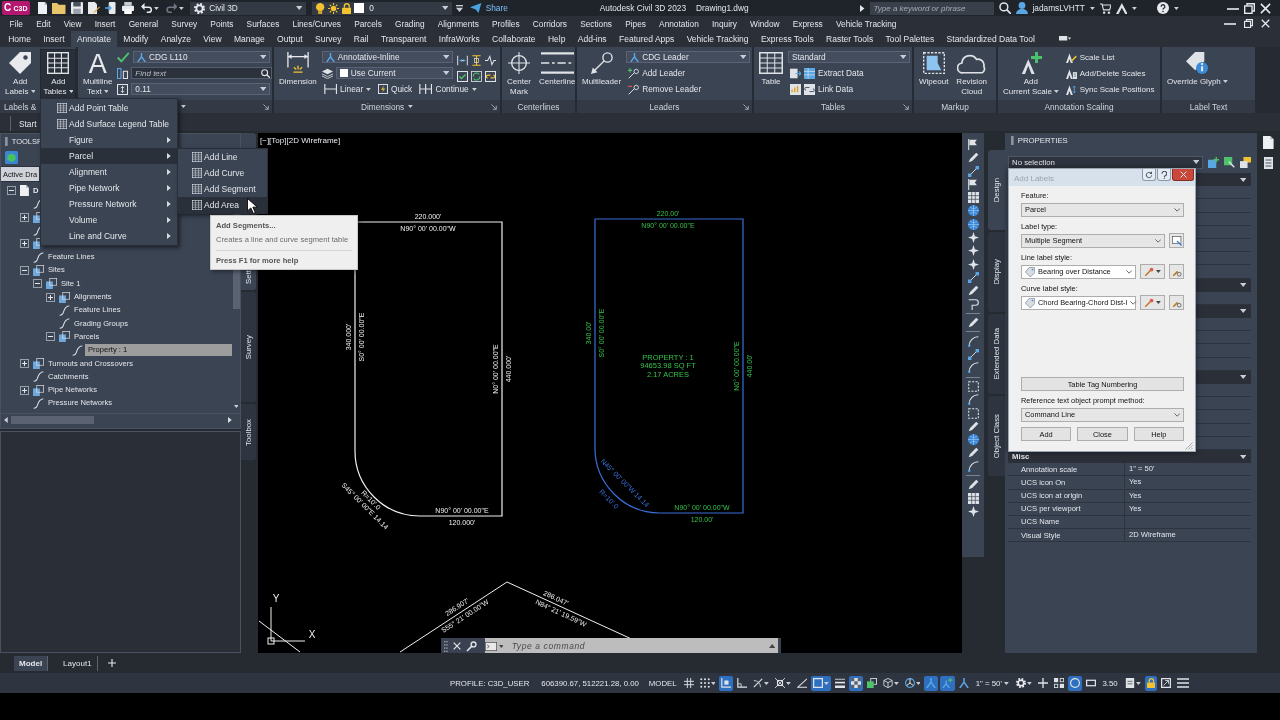 The height and width of the screenshot is (720, 1280). I want to click on ribbon-tab: Home, so click(20, 39).